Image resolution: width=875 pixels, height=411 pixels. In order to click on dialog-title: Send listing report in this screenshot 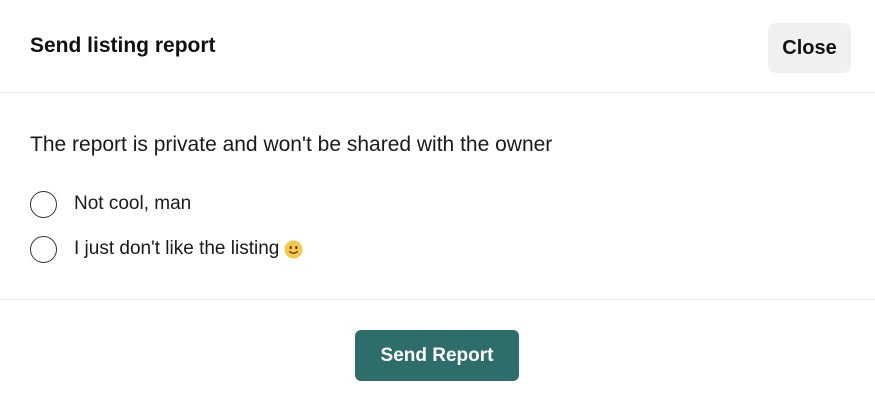, I will do `click(123, 45)`.